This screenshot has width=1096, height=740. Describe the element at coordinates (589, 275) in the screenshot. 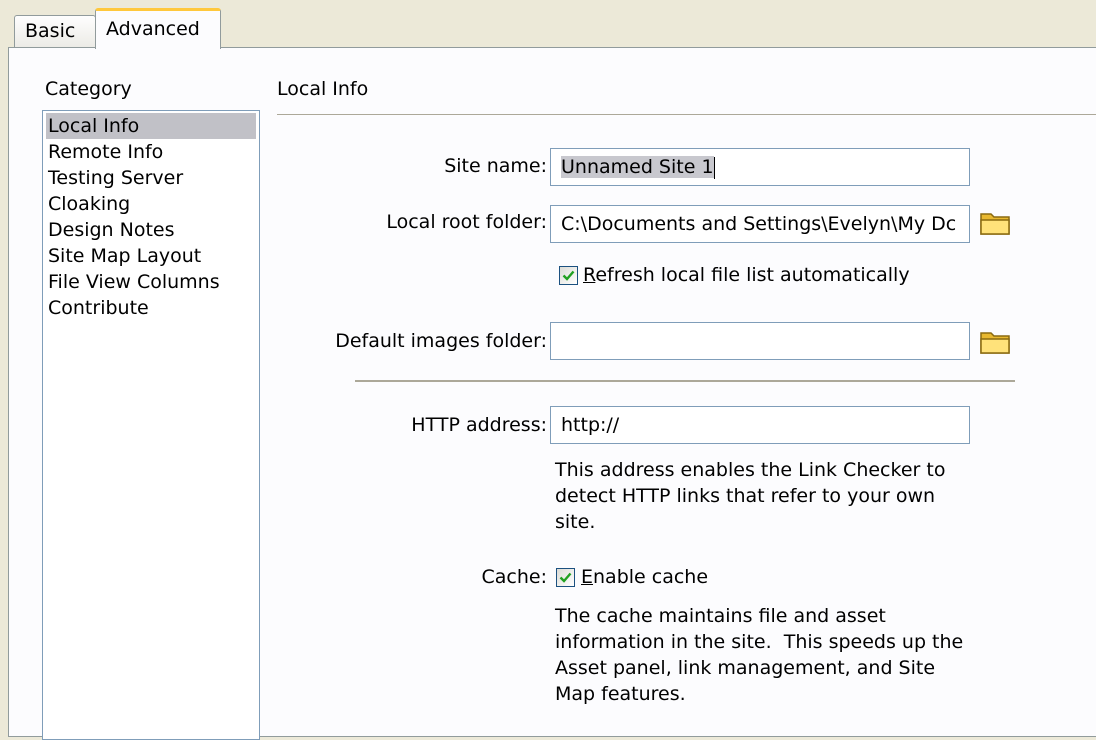

I see `refresh-mnemonic: R` at that location.